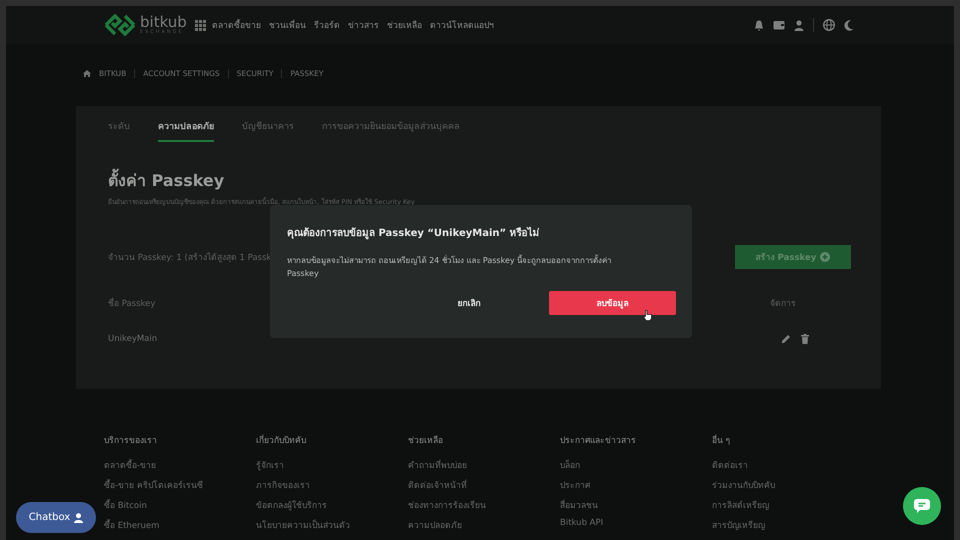 The height and width of the screenshot is (540, 960). What do you see at coordinates (636, 465) in the screenshot?
I see `footer-link: บล็อก` at bounding box center [636, 465].